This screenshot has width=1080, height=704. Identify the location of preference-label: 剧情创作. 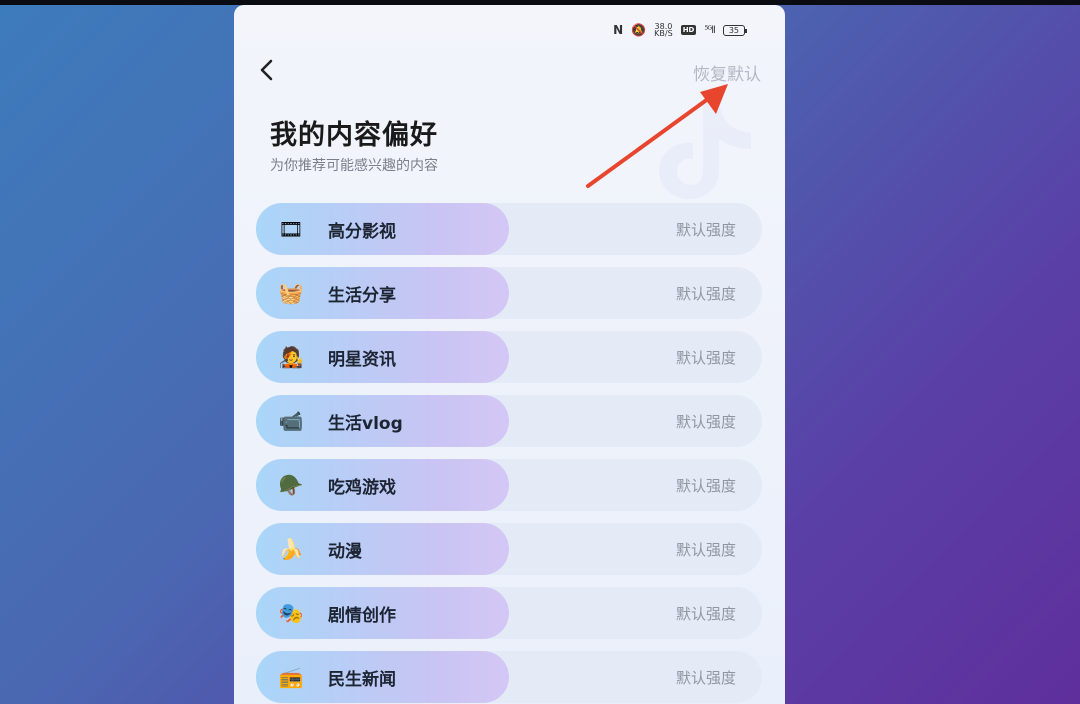
(362, 616).